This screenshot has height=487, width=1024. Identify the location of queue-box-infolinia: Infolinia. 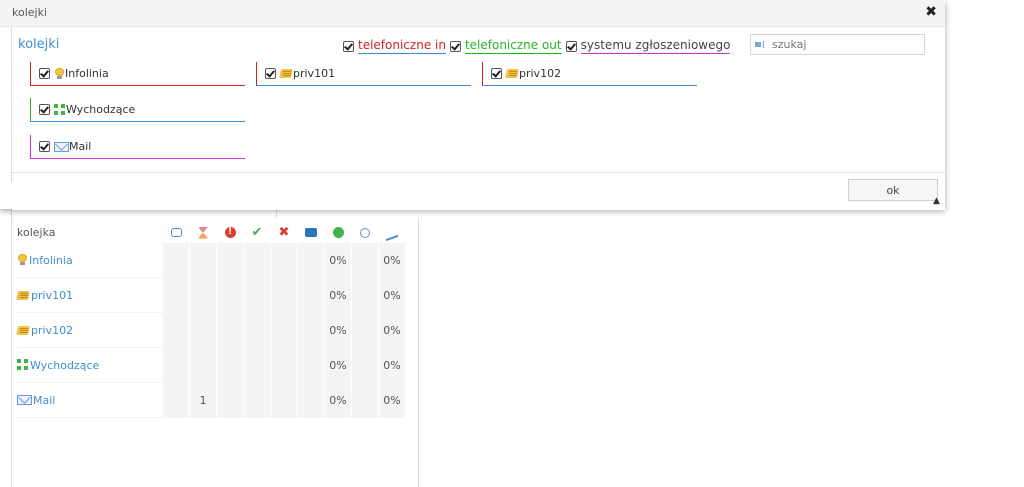
(137, 74).